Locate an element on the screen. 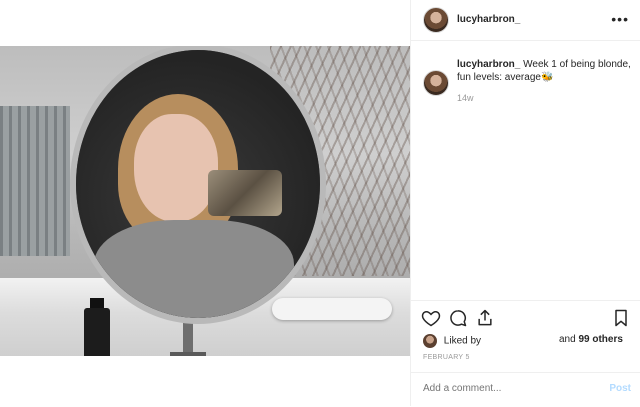  share-icon is located at coordinates (485, 318).